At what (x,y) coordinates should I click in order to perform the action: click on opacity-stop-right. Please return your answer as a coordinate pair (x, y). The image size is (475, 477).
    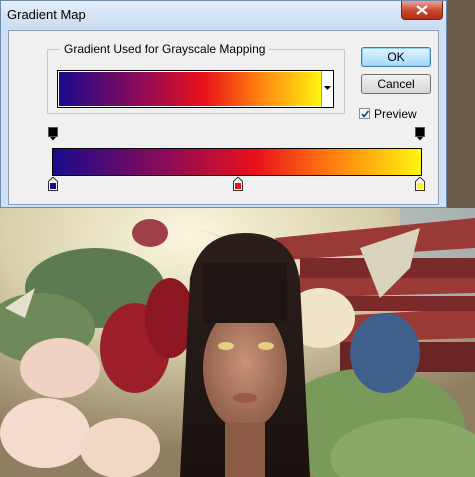
    Looking at the image, I should click on (420, 134).